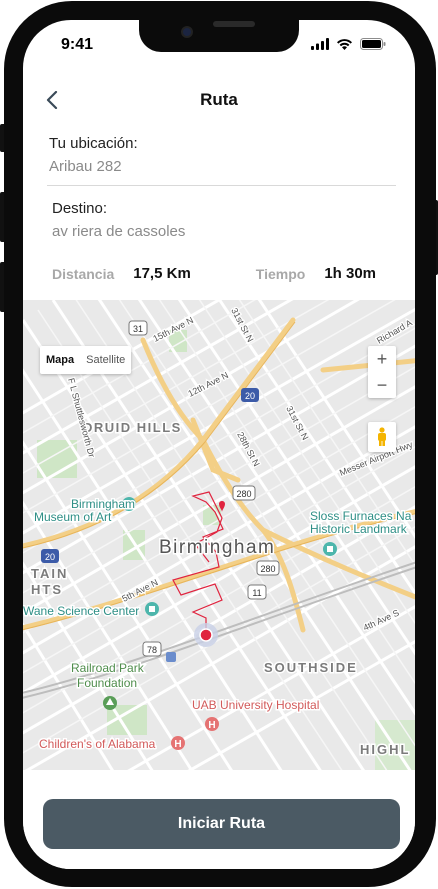  I want to click on start-route-button: Iniciar Ruta, so click(221, 824).